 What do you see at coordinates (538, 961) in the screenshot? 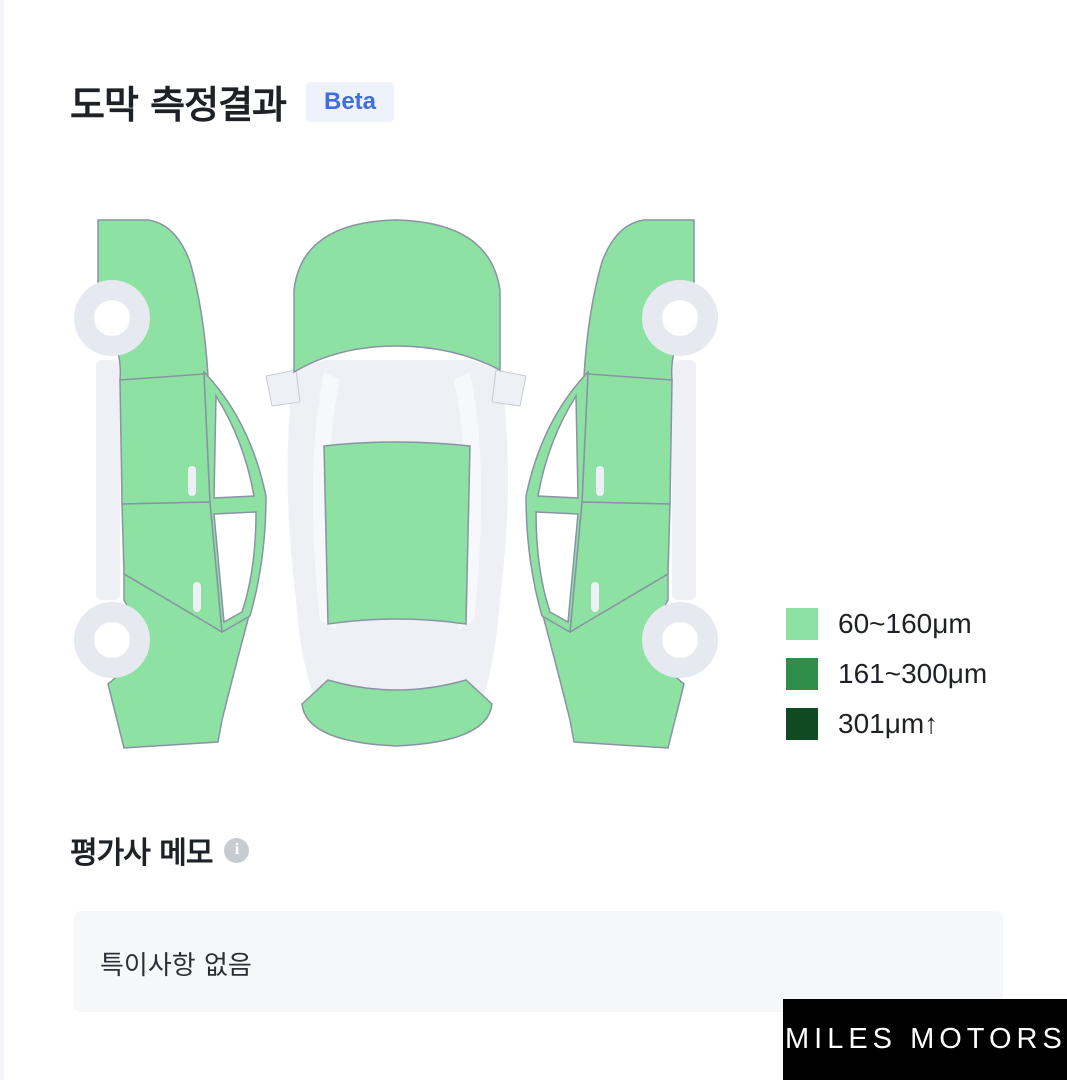
I see `memo-box: 특이사항 없음` at bounding box center [538, 961].